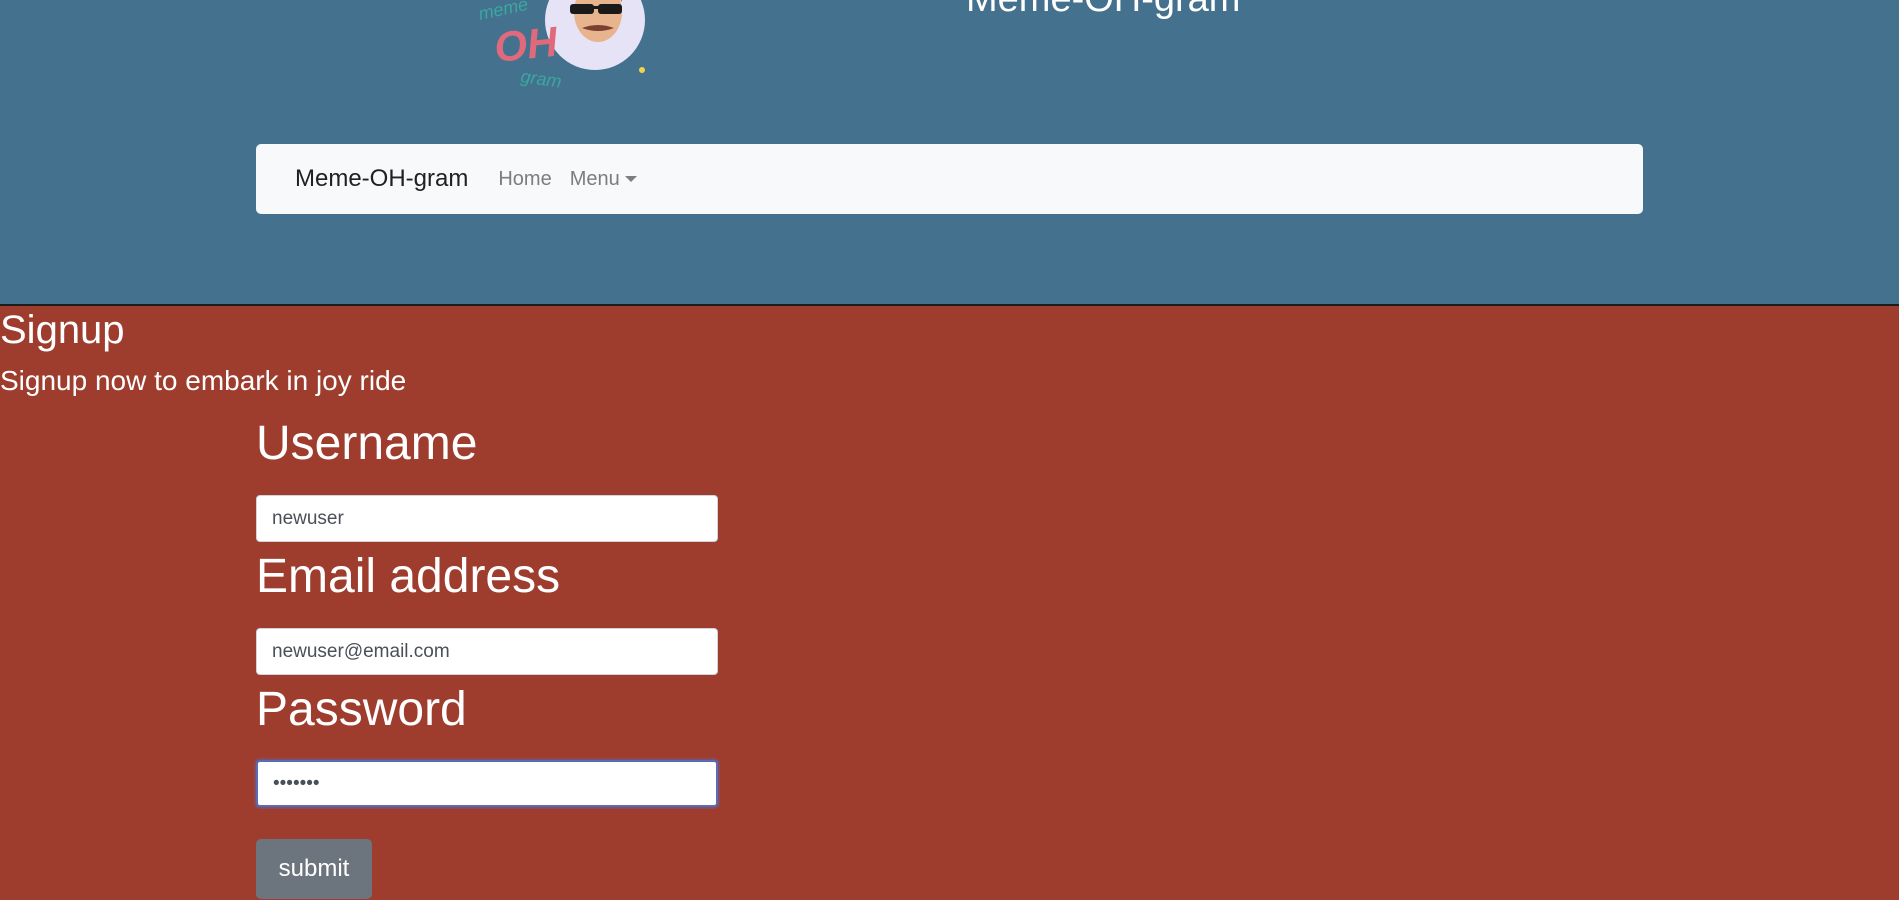  I want to click on nav-home-link: Home, so click(524, 179).